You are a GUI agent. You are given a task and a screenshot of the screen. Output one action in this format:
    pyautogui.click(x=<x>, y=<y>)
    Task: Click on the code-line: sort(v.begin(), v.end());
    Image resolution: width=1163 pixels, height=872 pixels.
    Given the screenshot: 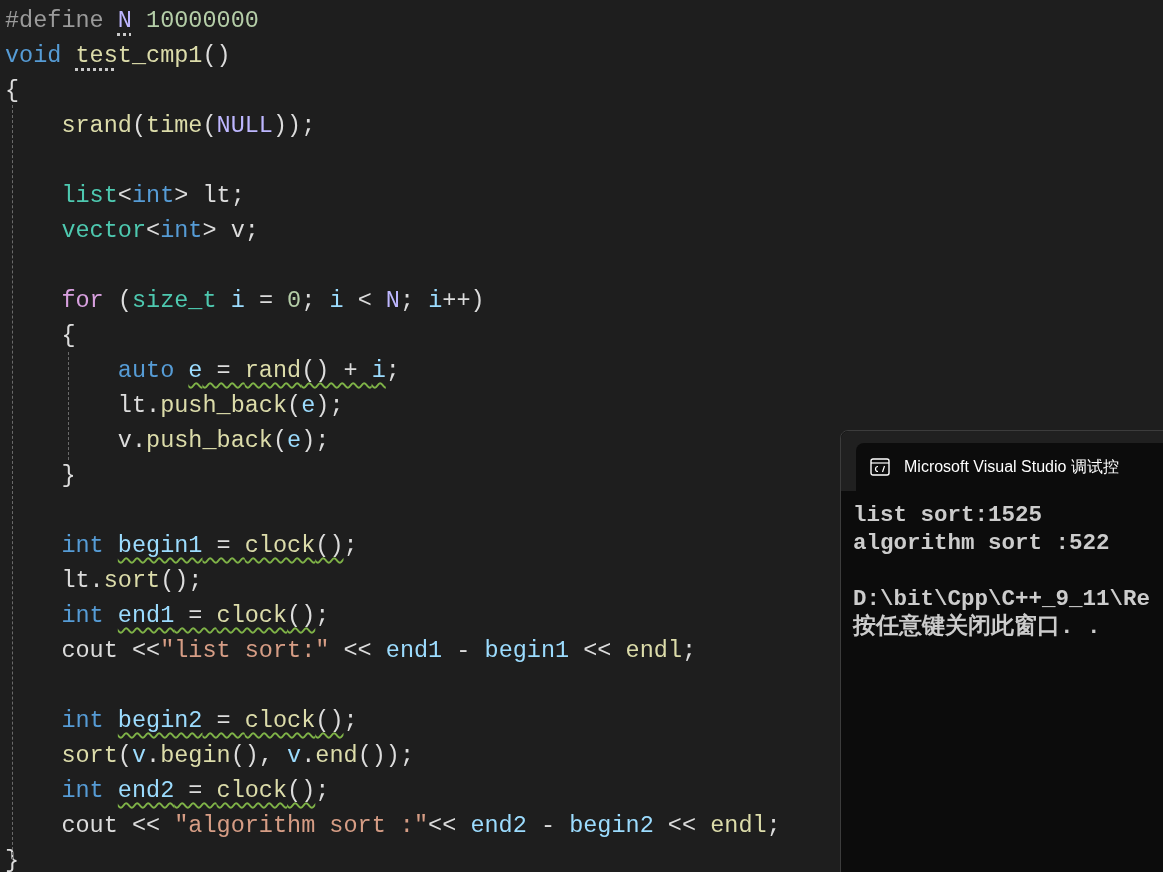 What is the action you would take?
    pyautogui.click(x=237, y=756)
    